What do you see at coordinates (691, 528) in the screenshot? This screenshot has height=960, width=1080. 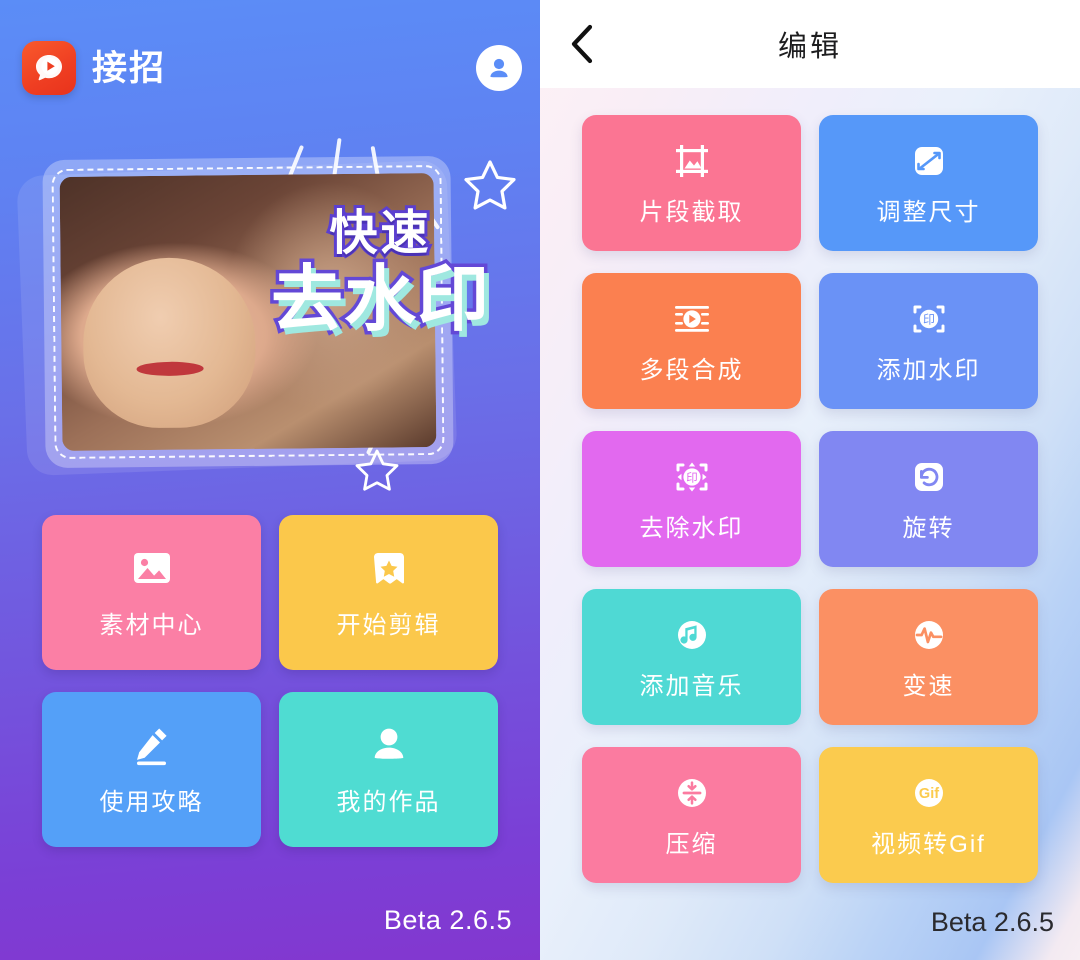 I see `edit-tile-label: 去除水印` at bounding box center [691, 528].